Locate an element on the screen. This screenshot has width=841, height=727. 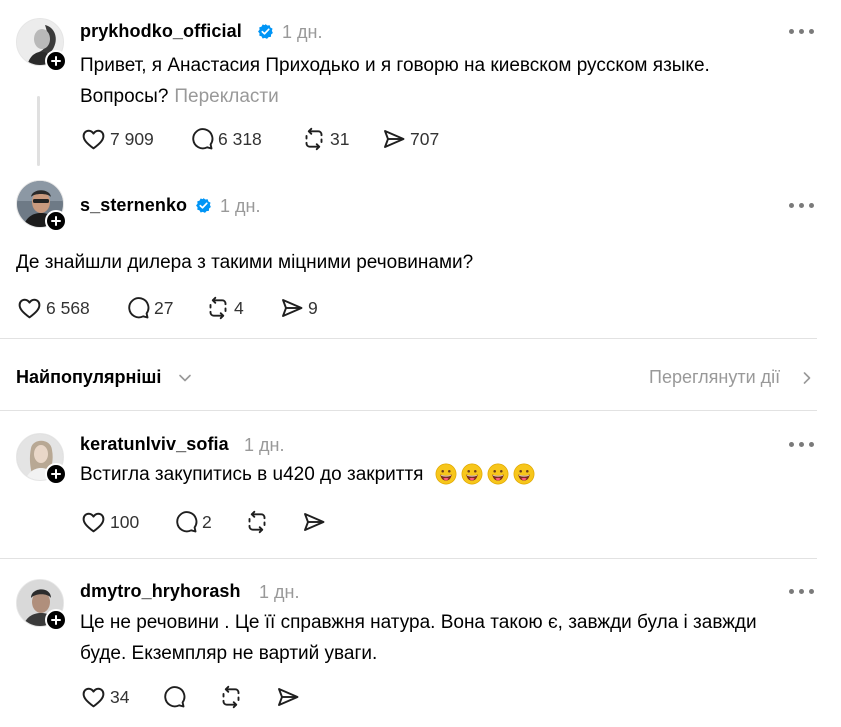
reply-count: 27 is located at coordinates (164, 307).